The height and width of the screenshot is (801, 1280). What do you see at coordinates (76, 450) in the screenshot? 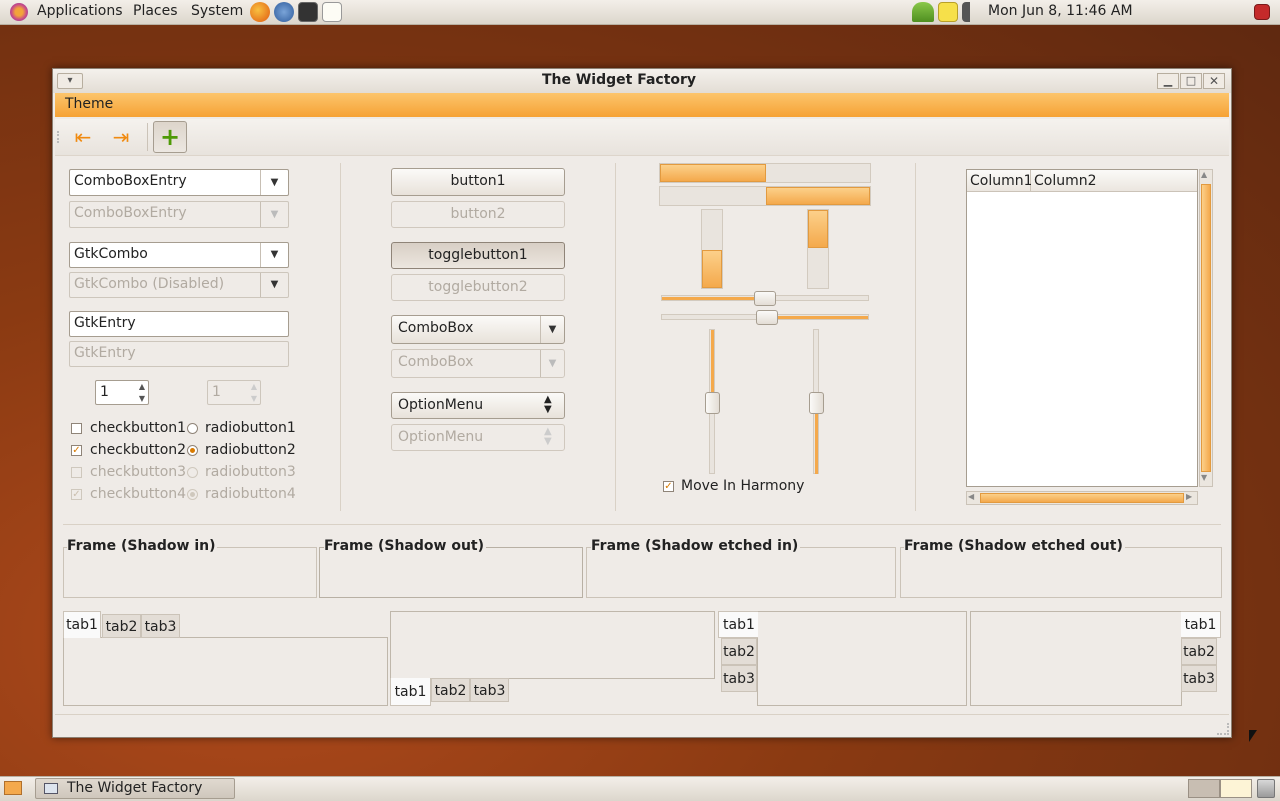
I see `checkbutton2-box: ✓` at bounding box center [76, 450].